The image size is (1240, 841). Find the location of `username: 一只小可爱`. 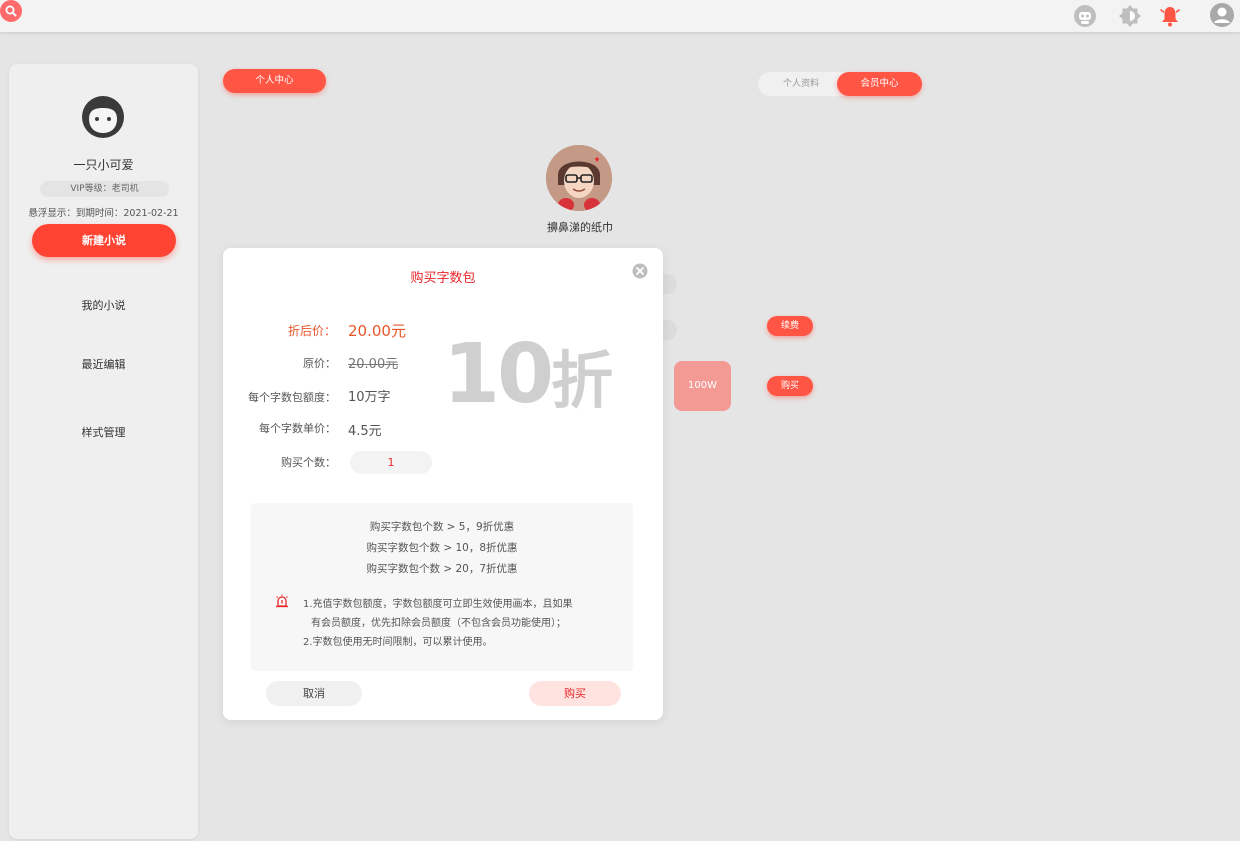

username: 一只小可爱 is located at coordinates (103, 165).